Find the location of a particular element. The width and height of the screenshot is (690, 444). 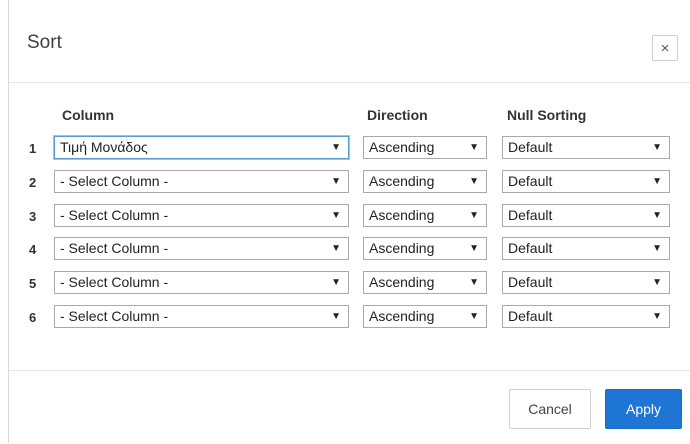

null-sorting-header: Null Sorting is located at coordinates (547, 115).